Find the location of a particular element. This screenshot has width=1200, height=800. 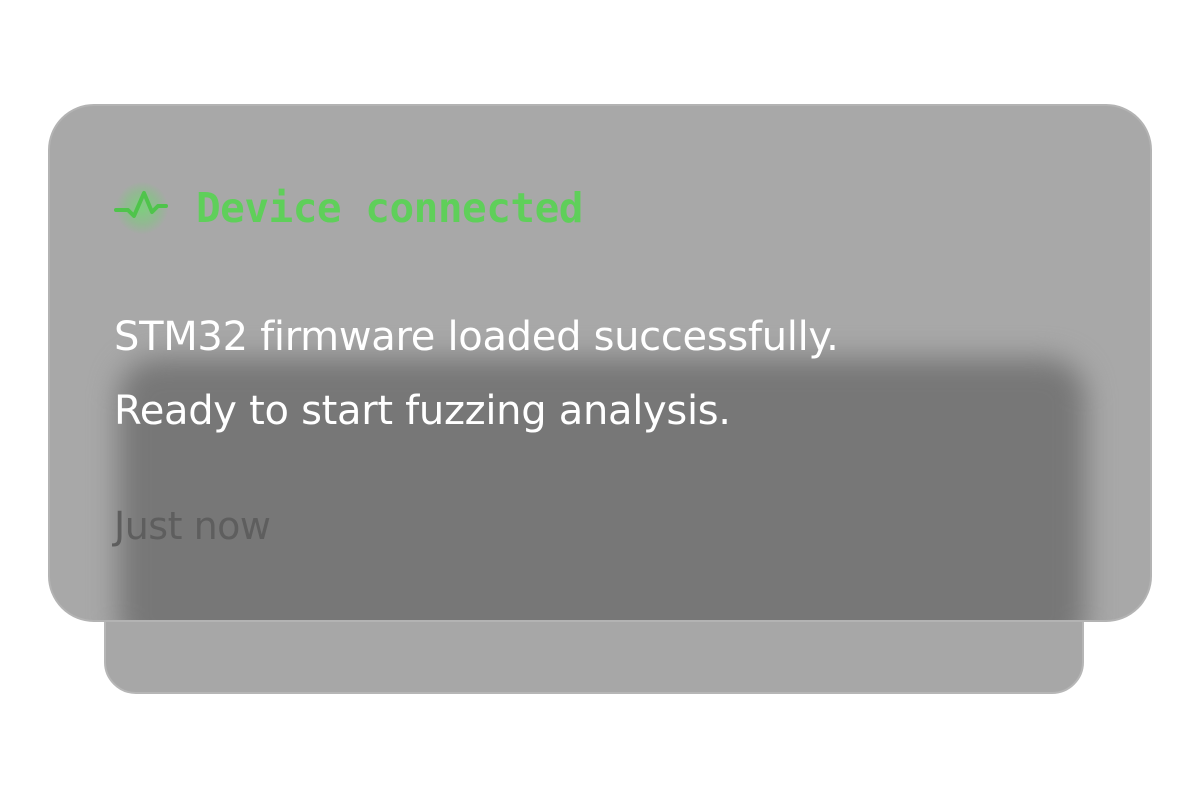

notification-timestamp: Just now is located at coordinates (192, 526).